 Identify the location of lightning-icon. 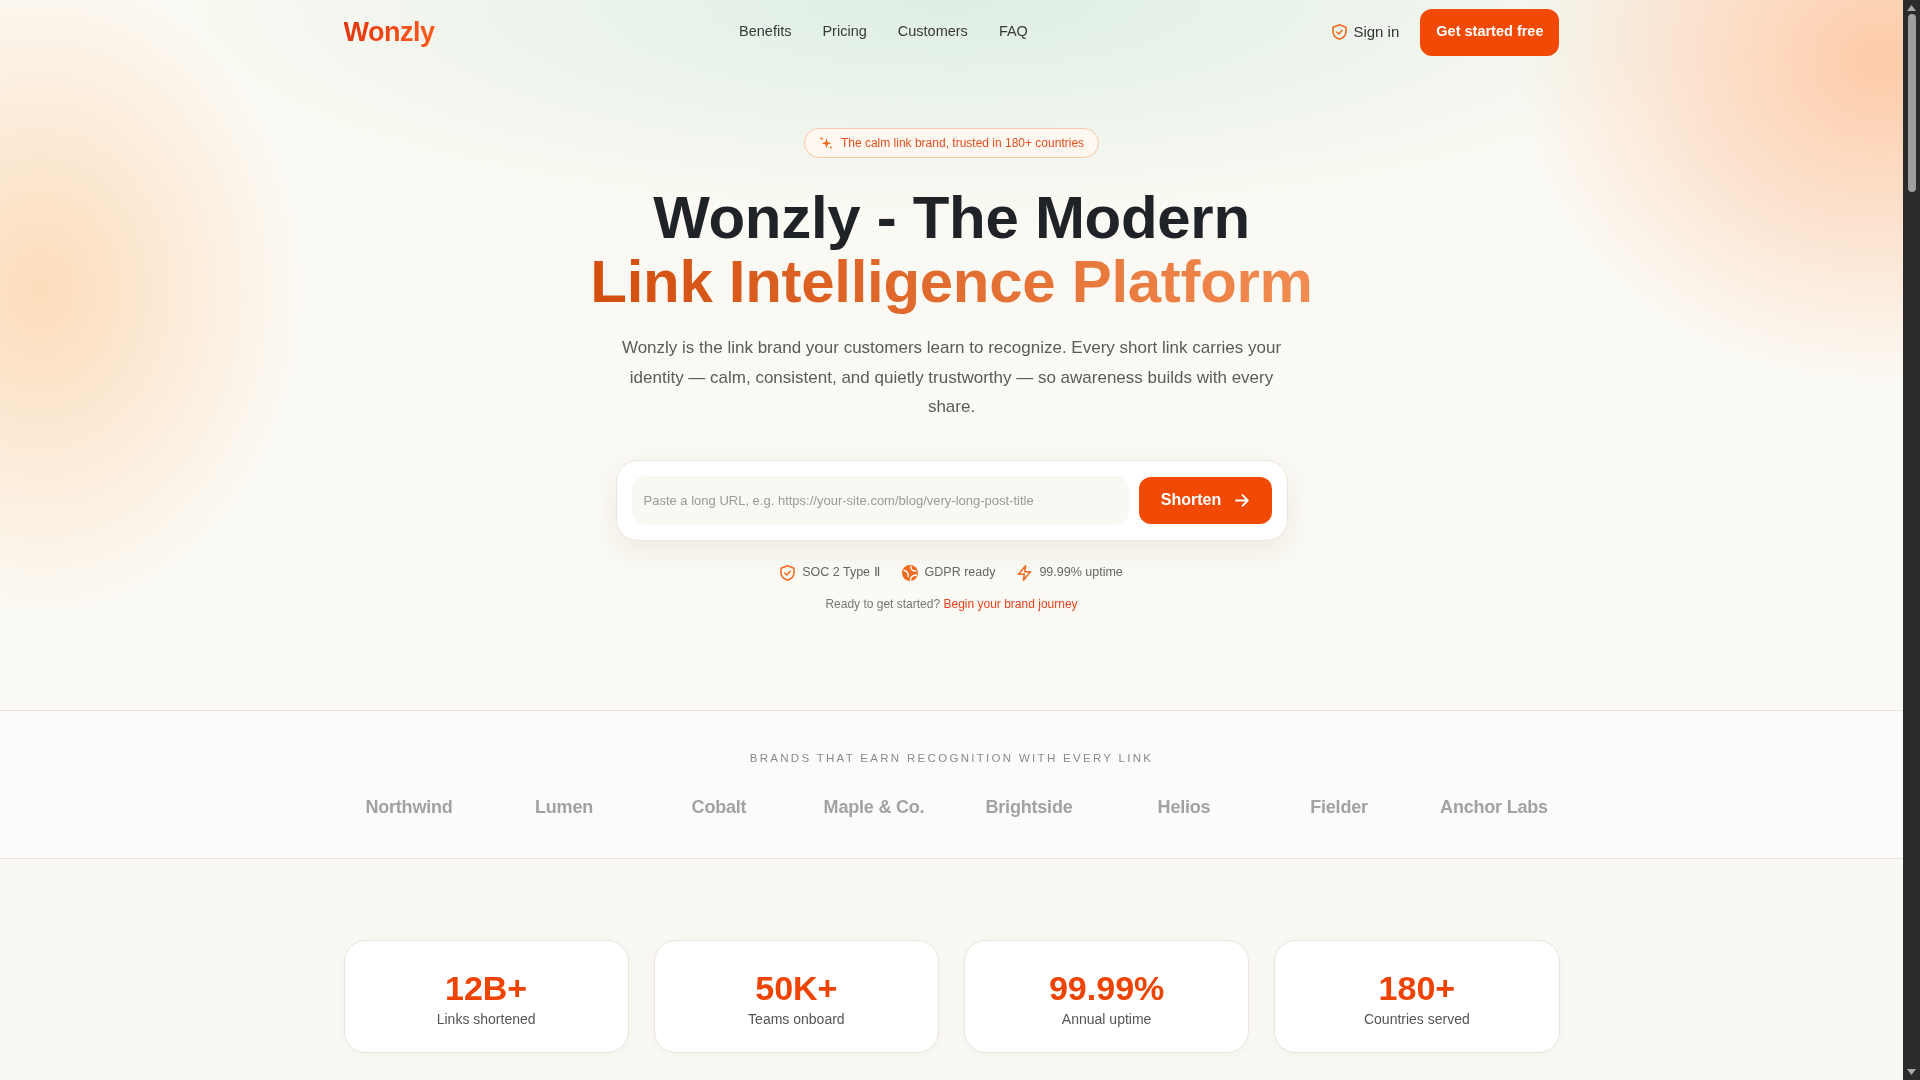
(1025, 572).